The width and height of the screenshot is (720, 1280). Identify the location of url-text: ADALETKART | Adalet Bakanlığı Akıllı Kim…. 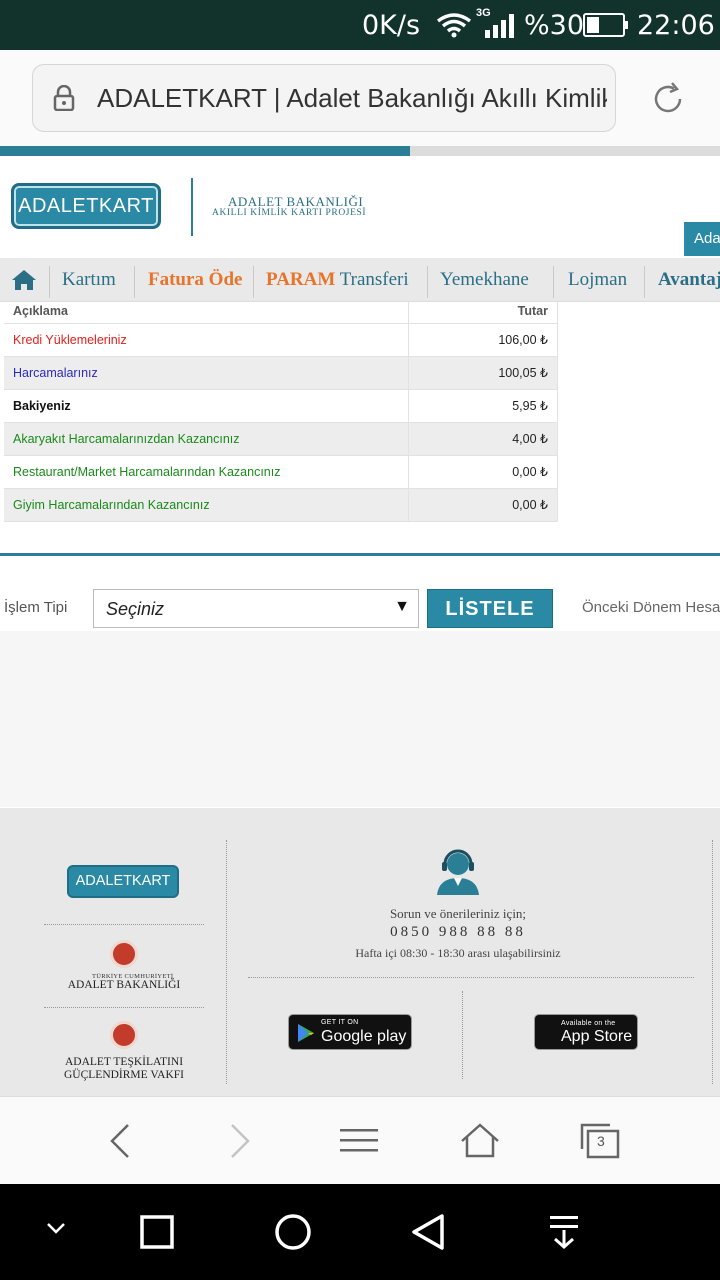
(352, 98).